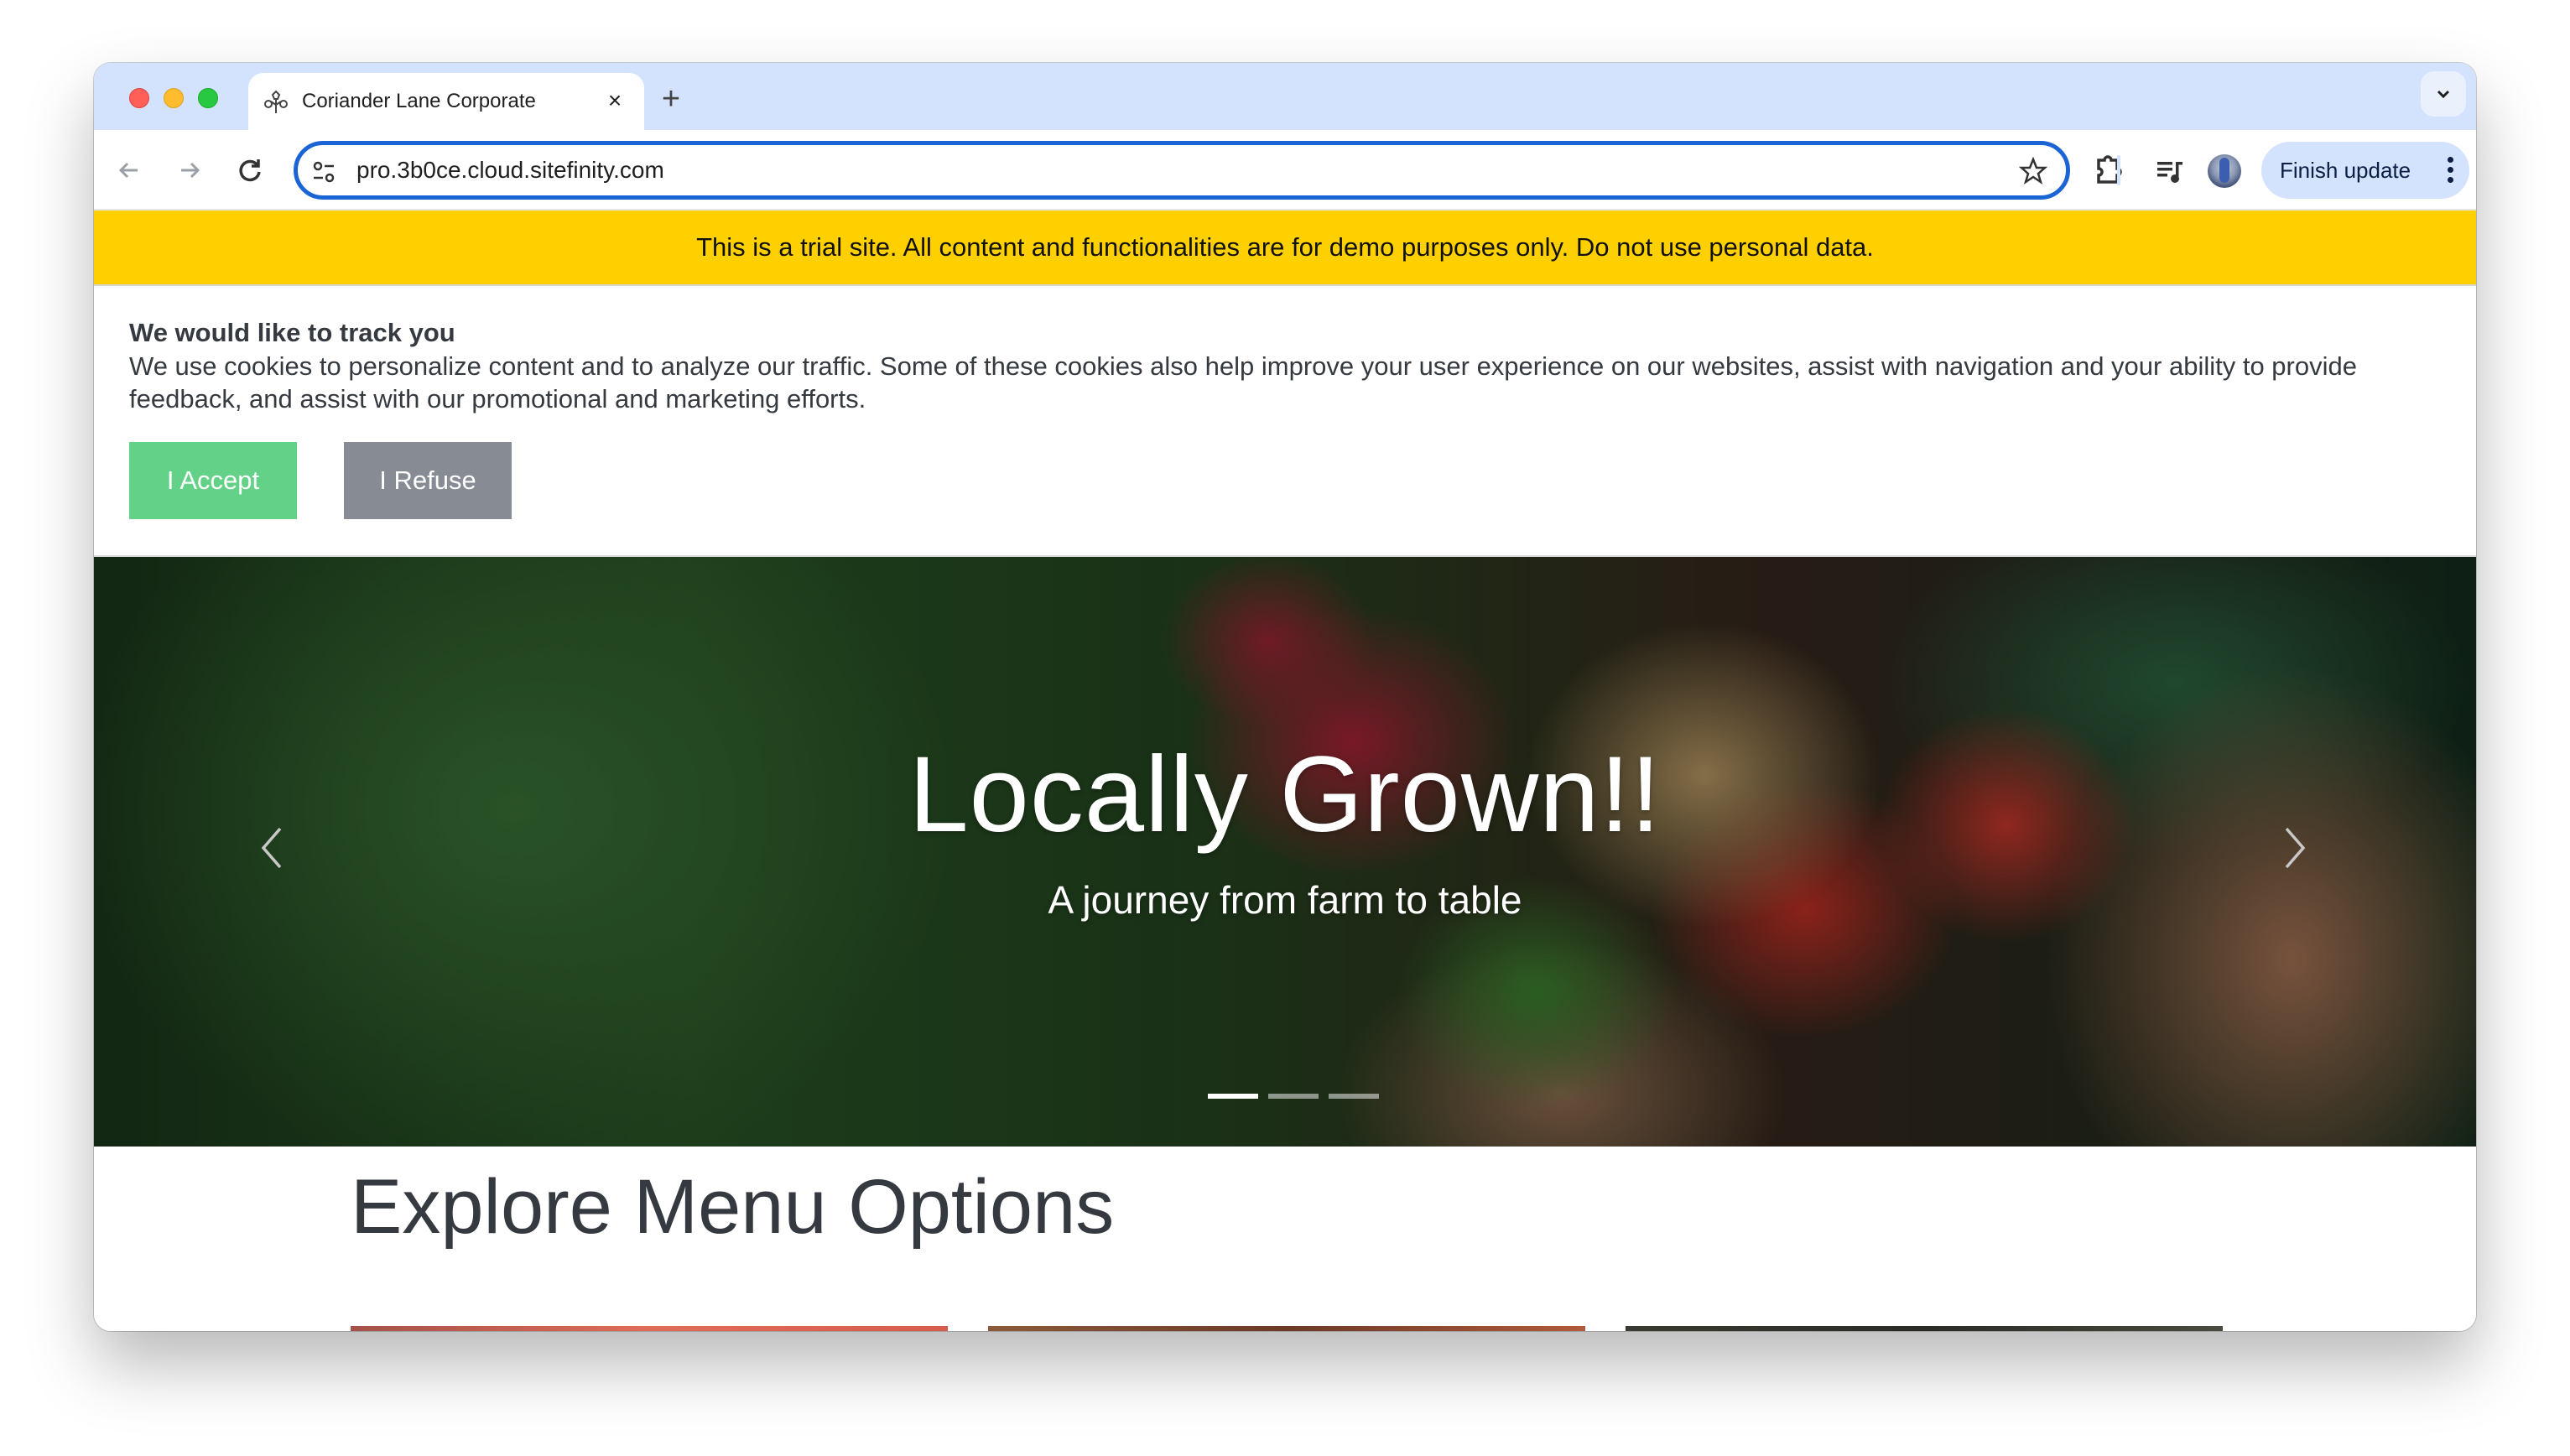 This screenshot has width=2570, height=1456. I want to click on chevron-left-icon, so click(271, 848).